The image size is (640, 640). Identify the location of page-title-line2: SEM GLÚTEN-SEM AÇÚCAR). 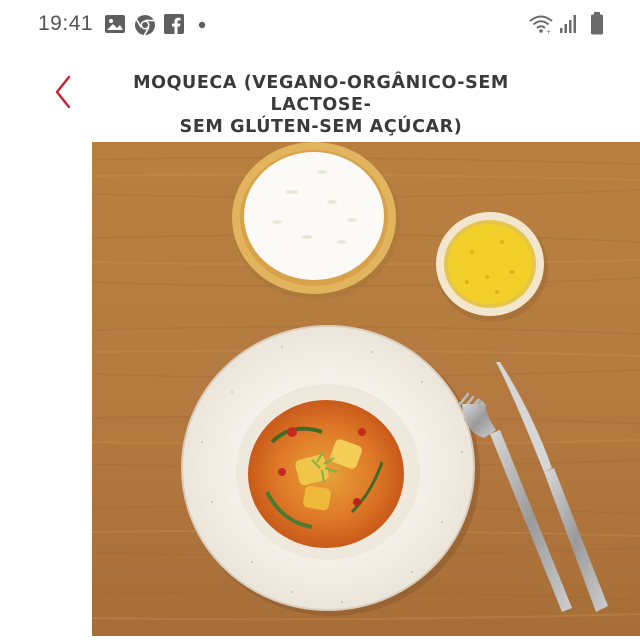
(321, 127).